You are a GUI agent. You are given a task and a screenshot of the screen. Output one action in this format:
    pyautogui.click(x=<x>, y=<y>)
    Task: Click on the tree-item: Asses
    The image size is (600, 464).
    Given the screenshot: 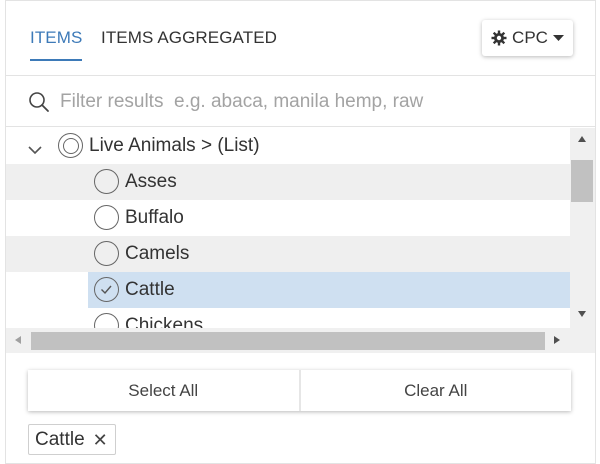 What is the action you would take?
    pyautogui.click(x=288, y=182)
    